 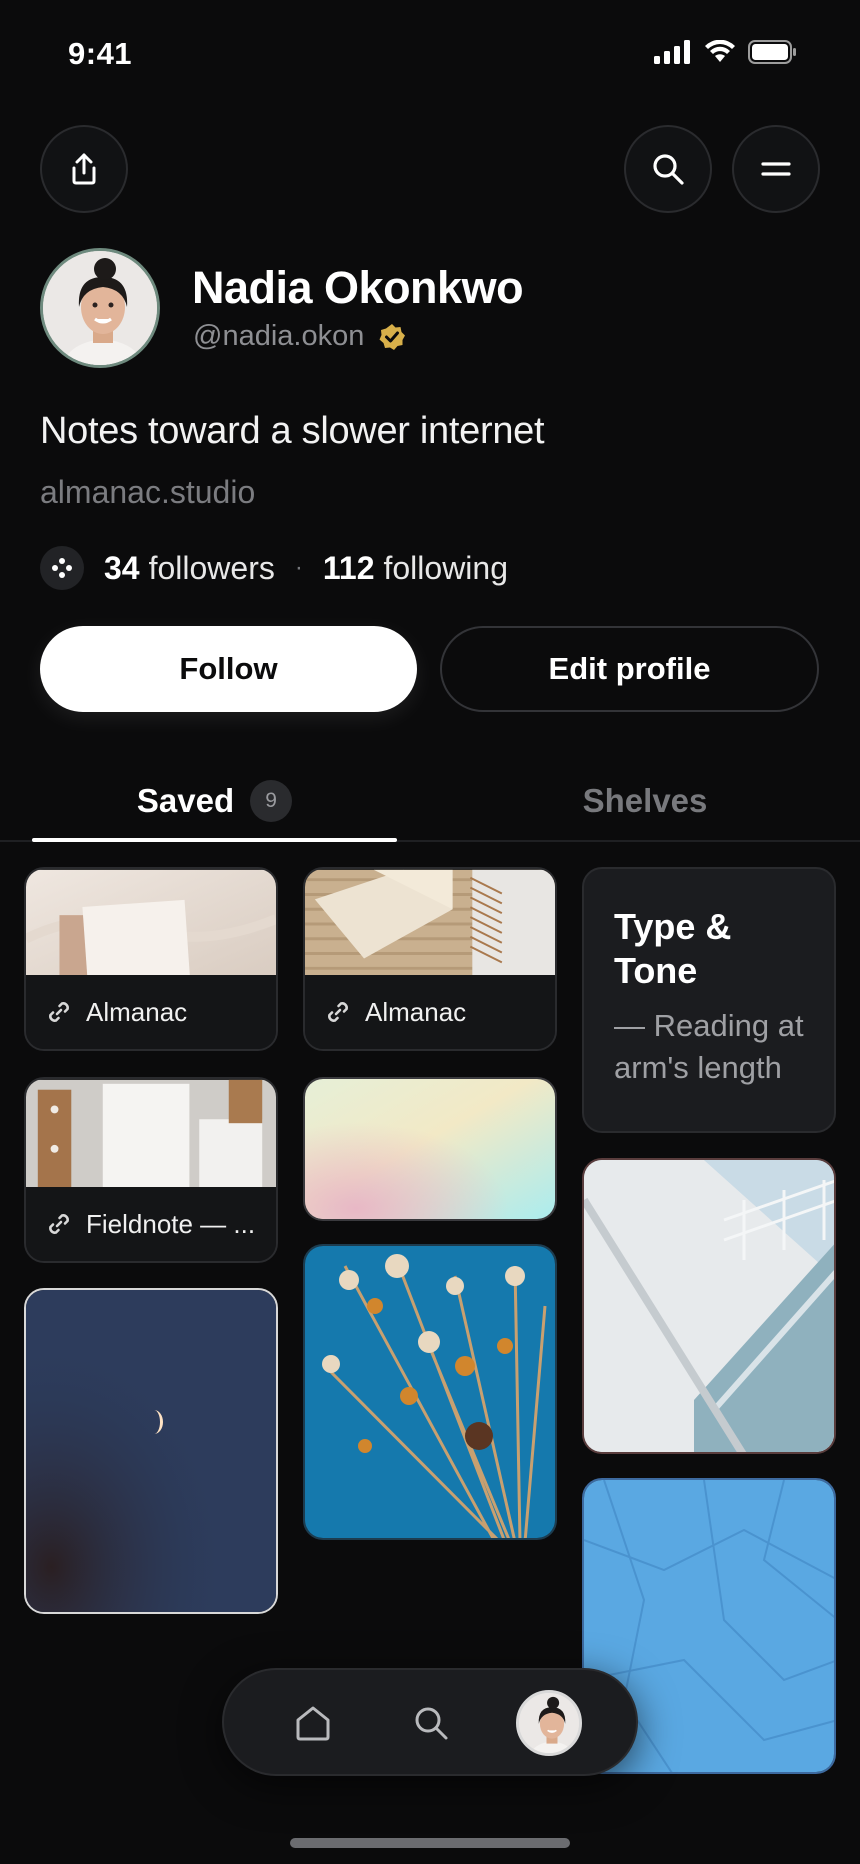 What do you see at coordinates (709, 1000) in the screenshot?
I see `saved-note-card: Type & Tone — Reading at arm's length` at bounding box center [709, 1000].